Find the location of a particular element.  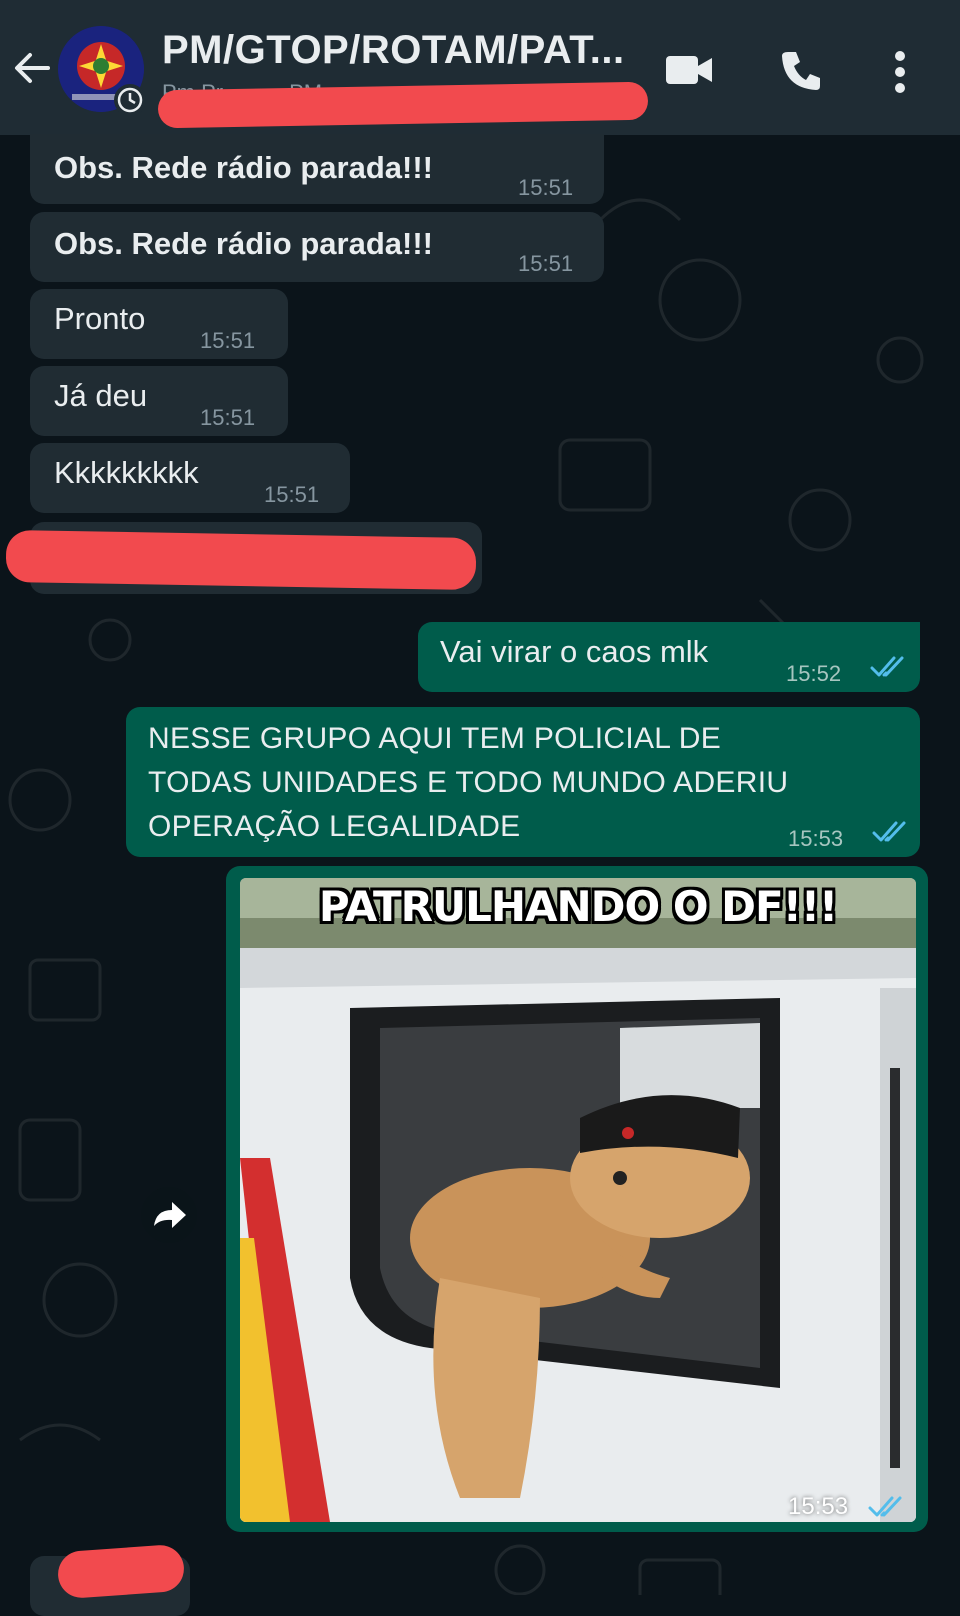

message-bubble-incoming: Kkkkkkkkk 15:51 is located at coordinates (190, 478).